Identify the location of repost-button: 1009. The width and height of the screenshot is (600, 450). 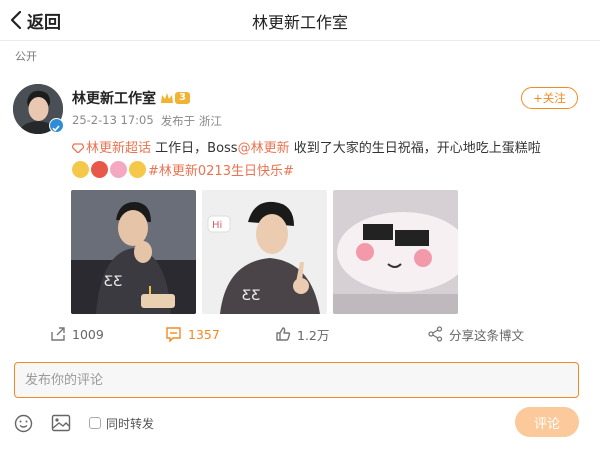
(77, 334).